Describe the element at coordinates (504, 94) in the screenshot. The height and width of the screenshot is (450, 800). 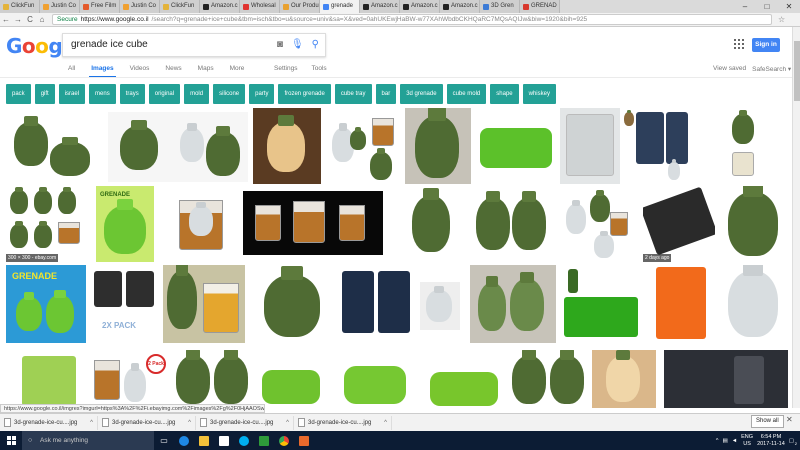
I see `related-search-chip: shape` at that location.